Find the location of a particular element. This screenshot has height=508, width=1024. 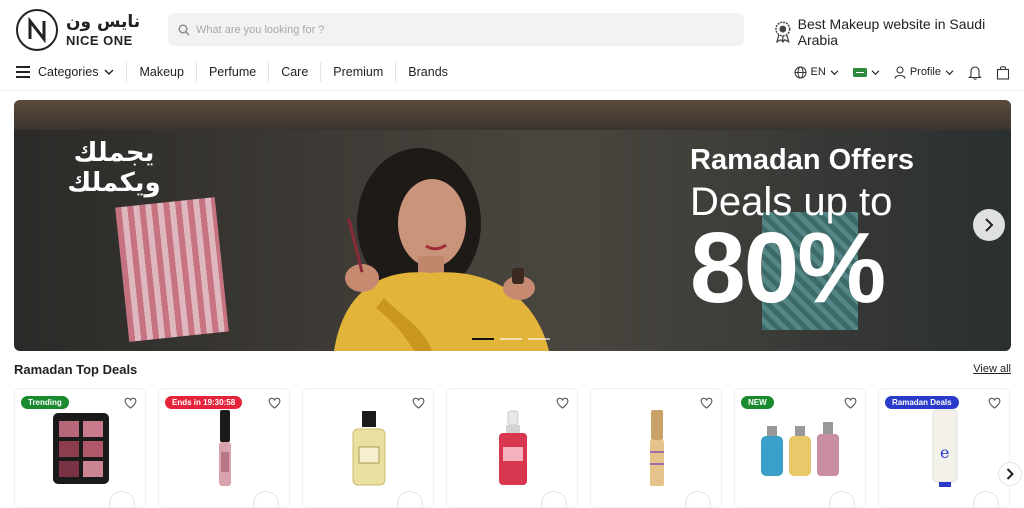

section-title: Ramadan Top Deals is located at coordinates (76, 369).